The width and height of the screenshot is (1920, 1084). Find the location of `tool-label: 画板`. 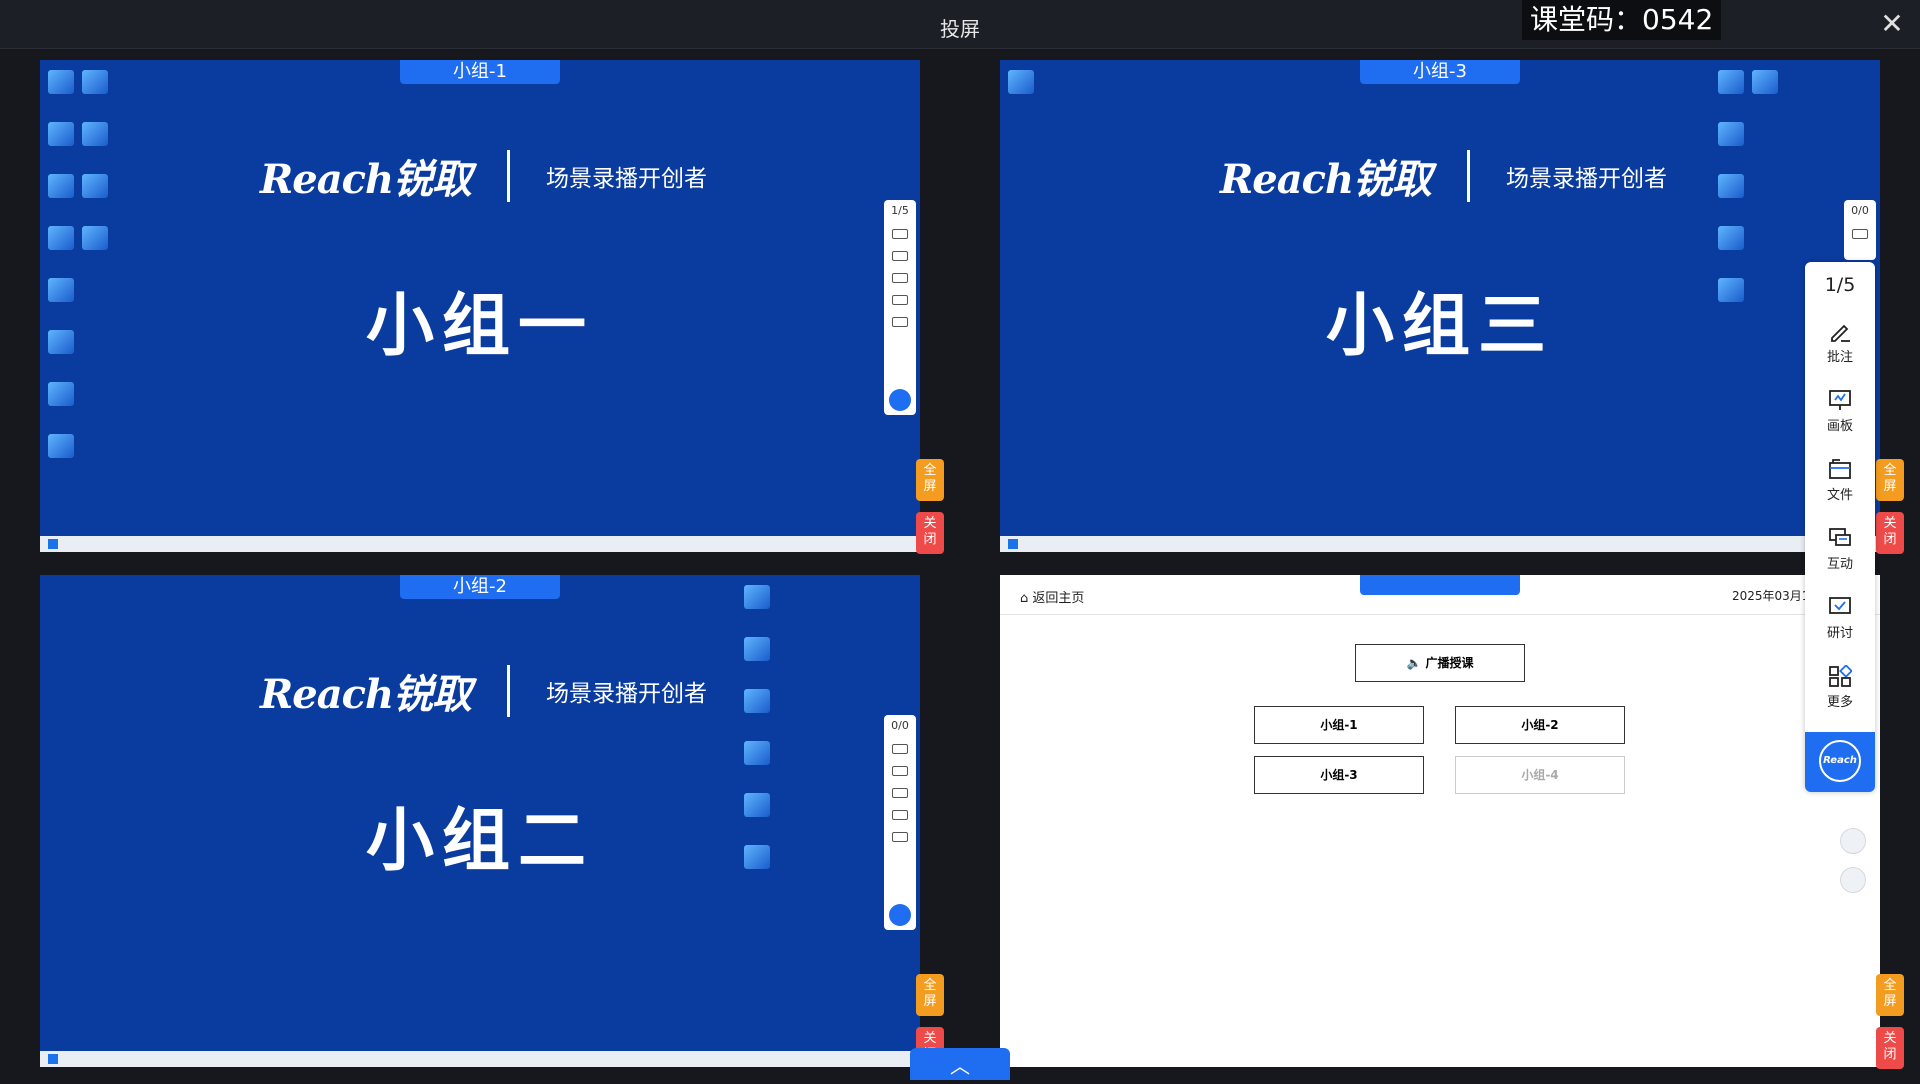

tool-label: 画板 is located at coordinates (1839, 426).